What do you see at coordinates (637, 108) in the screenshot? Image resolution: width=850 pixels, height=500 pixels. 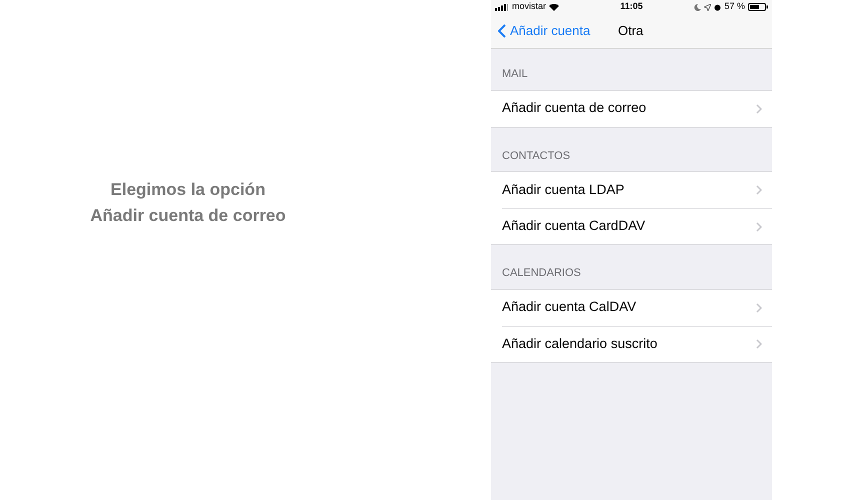 I see `settings-row: Añadir cuenta de correo` at bounding box center [637, 108].